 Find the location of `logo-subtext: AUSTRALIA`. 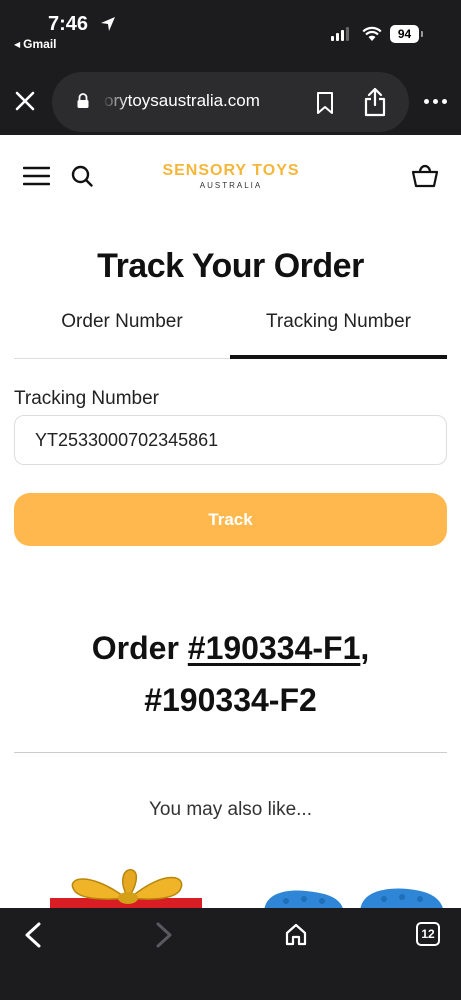

logo-subtext: AUSTRALIA is located at coordinates (231, 185).